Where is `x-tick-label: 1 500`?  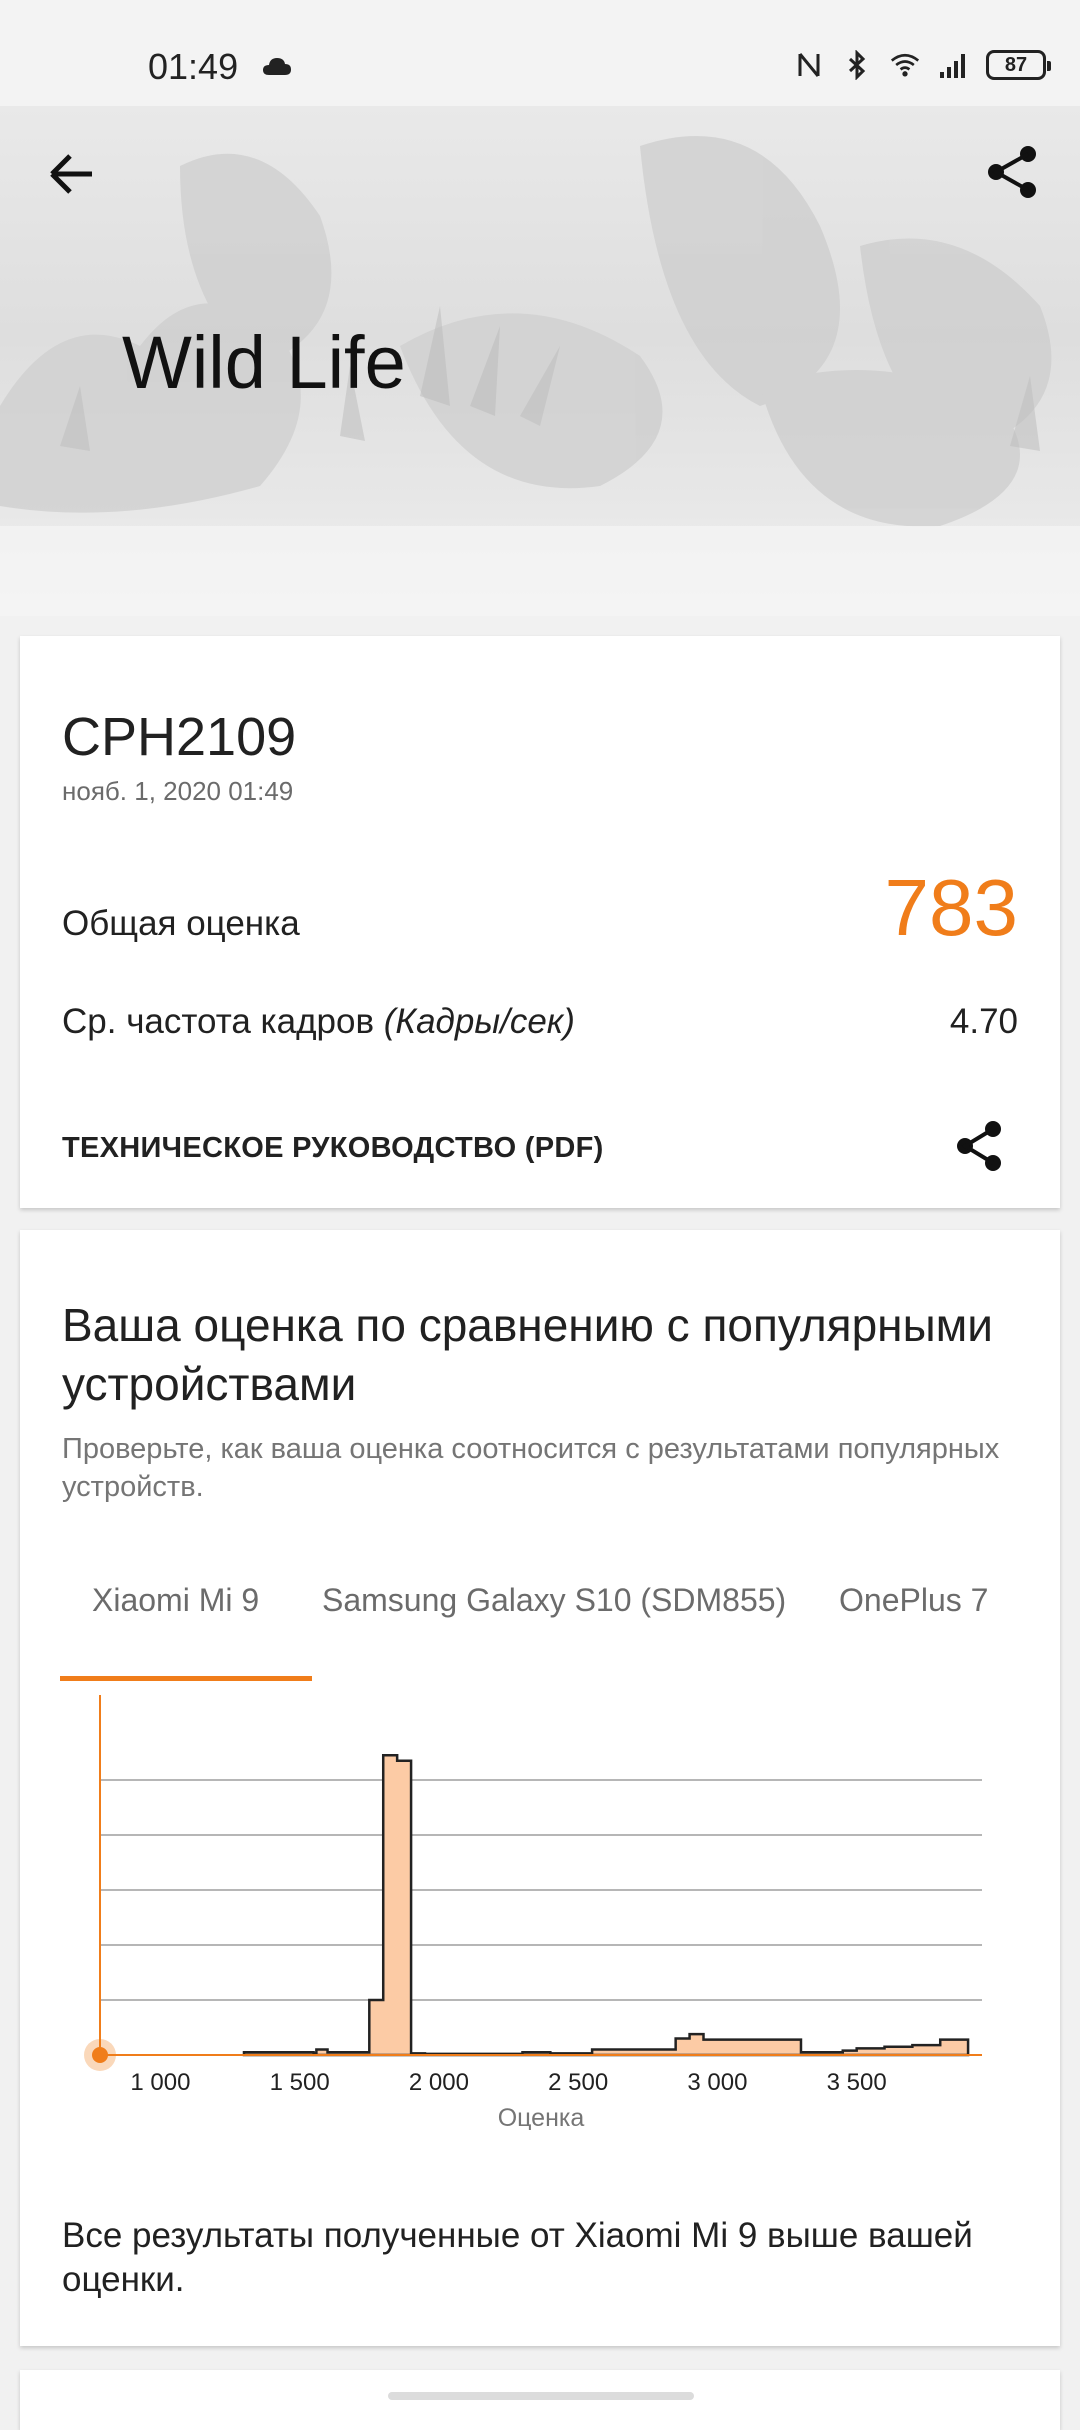 x-tick-label: 1 500 is located at coordinates (300, 2082).